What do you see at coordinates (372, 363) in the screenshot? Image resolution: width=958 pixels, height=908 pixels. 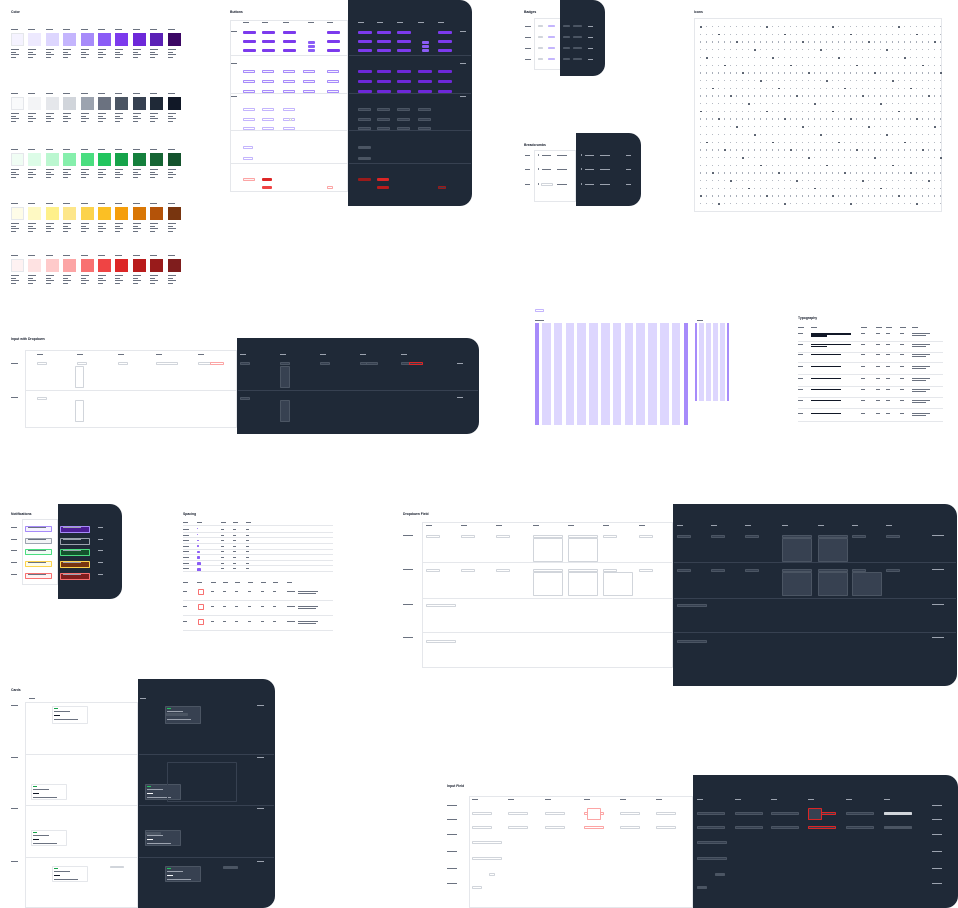 I see `input-box` at bounding box center [372, 363].